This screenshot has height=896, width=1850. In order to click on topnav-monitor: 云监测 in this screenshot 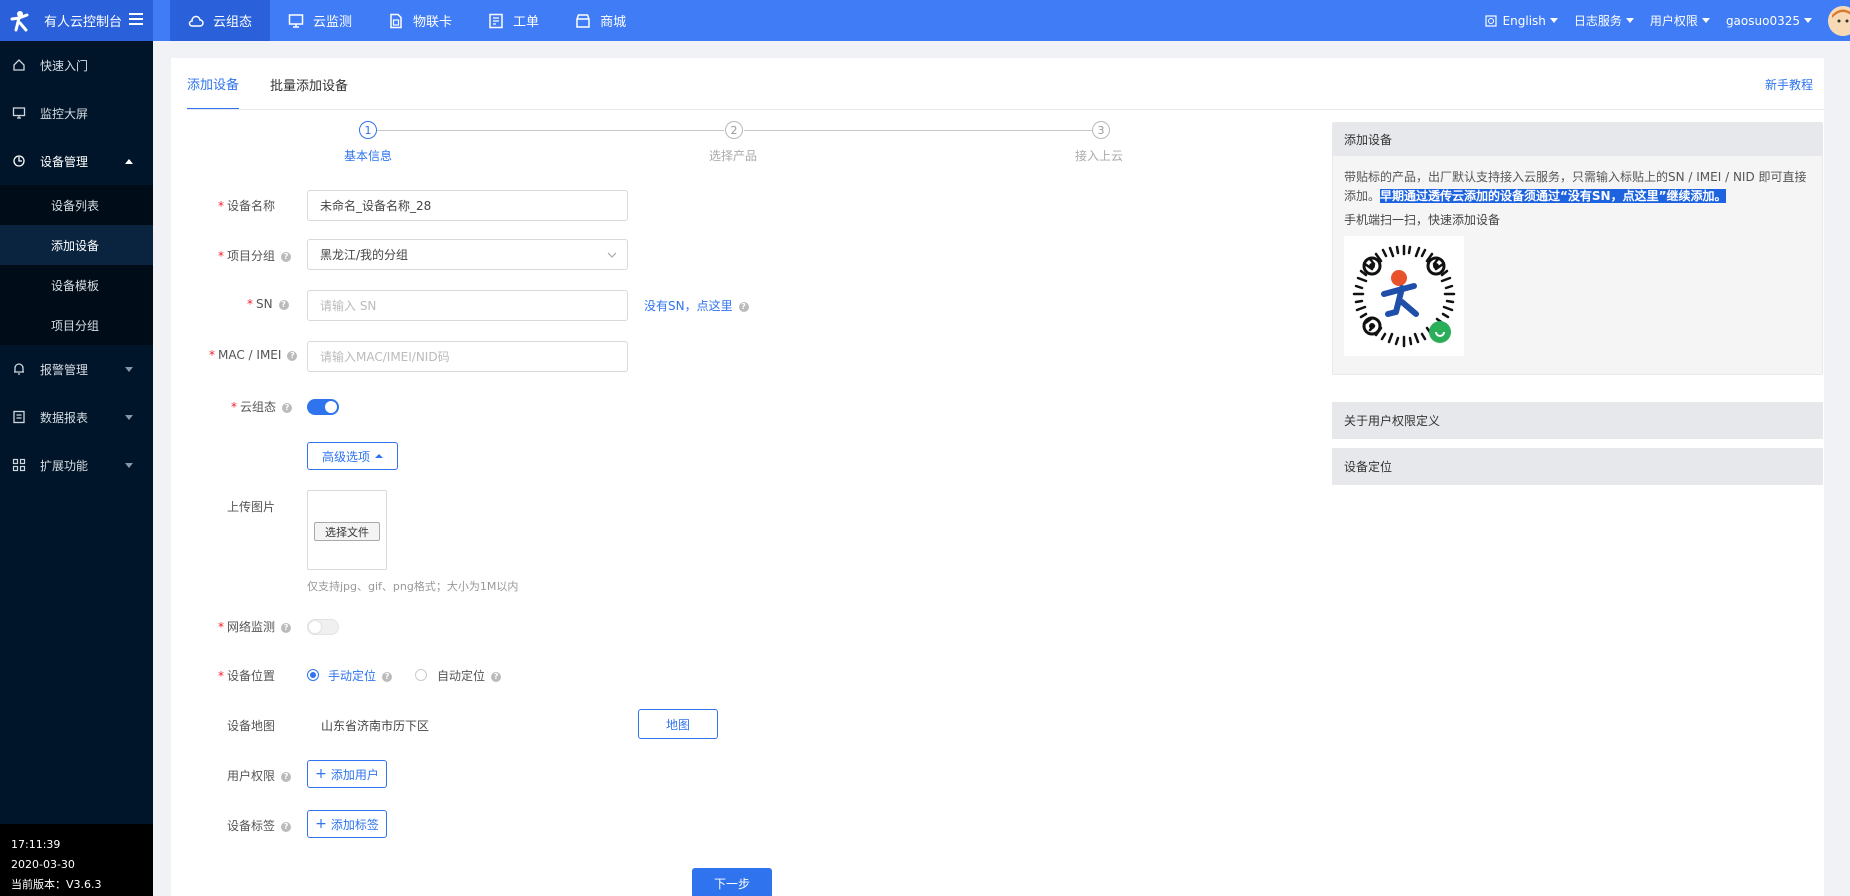, I will do `click(320, 20)`.